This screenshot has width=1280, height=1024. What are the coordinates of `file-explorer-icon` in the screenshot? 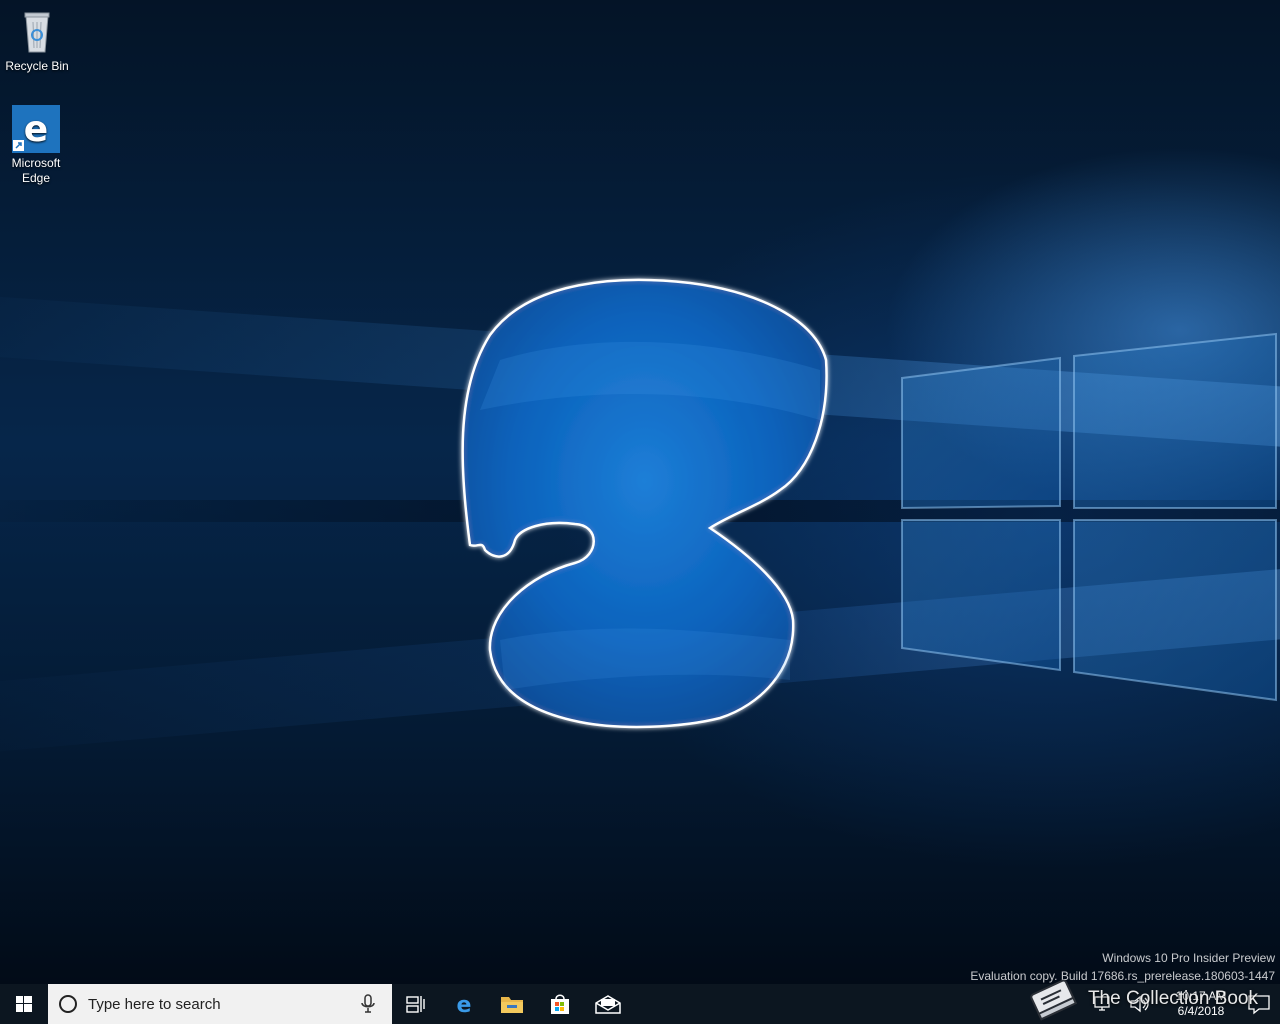 It's located at (512, 1005).